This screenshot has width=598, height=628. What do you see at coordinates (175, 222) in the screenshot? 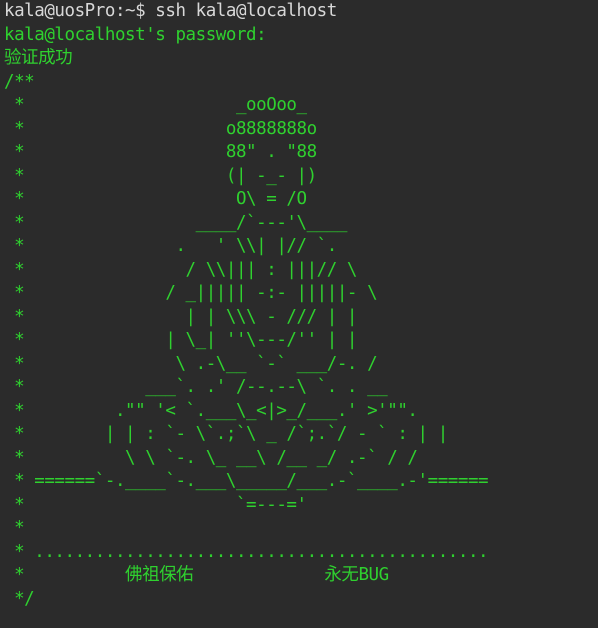
I see `banner-line: * ____/`---'\____` at bounding box center [175, 222].